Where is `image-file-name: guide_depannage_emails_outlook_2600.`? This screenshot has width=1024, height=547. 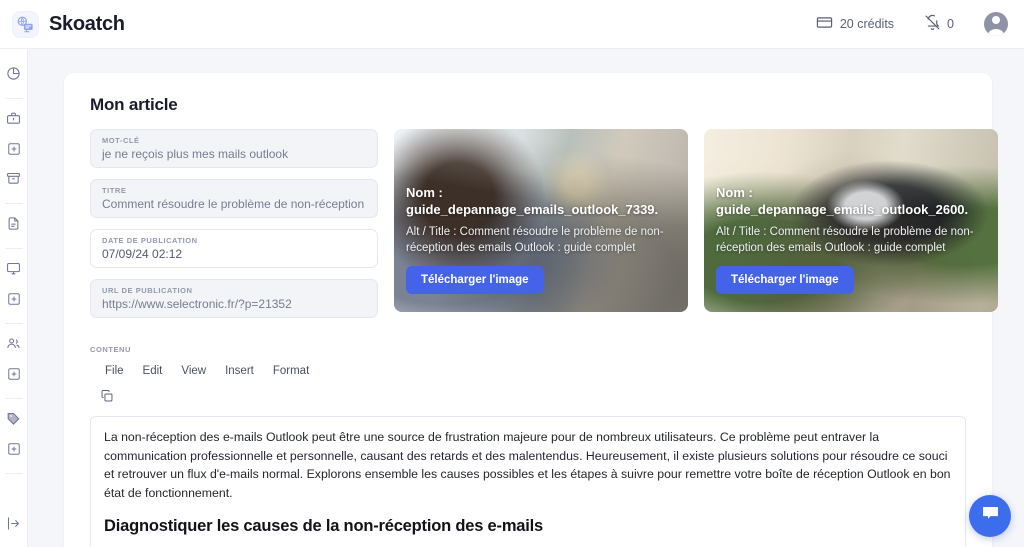 image-file-name: guide_depannage_emails_outlook_2600. is located at coordinates (842, 209).